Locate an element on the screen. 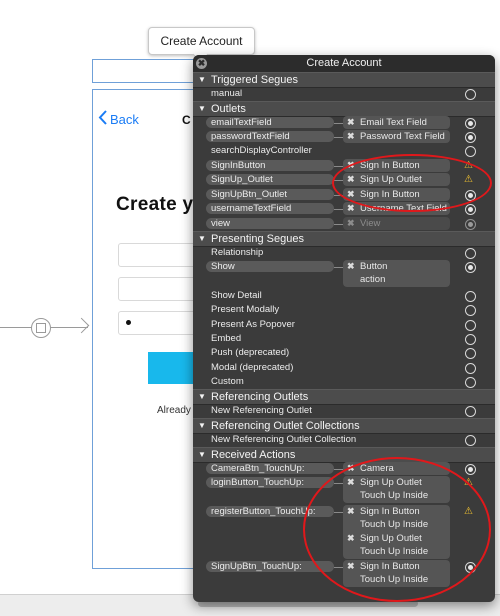 This screenshot has width=500, height=616. segue-row-present-as-popover: Present As Popover is located at coordinates (344, 325).